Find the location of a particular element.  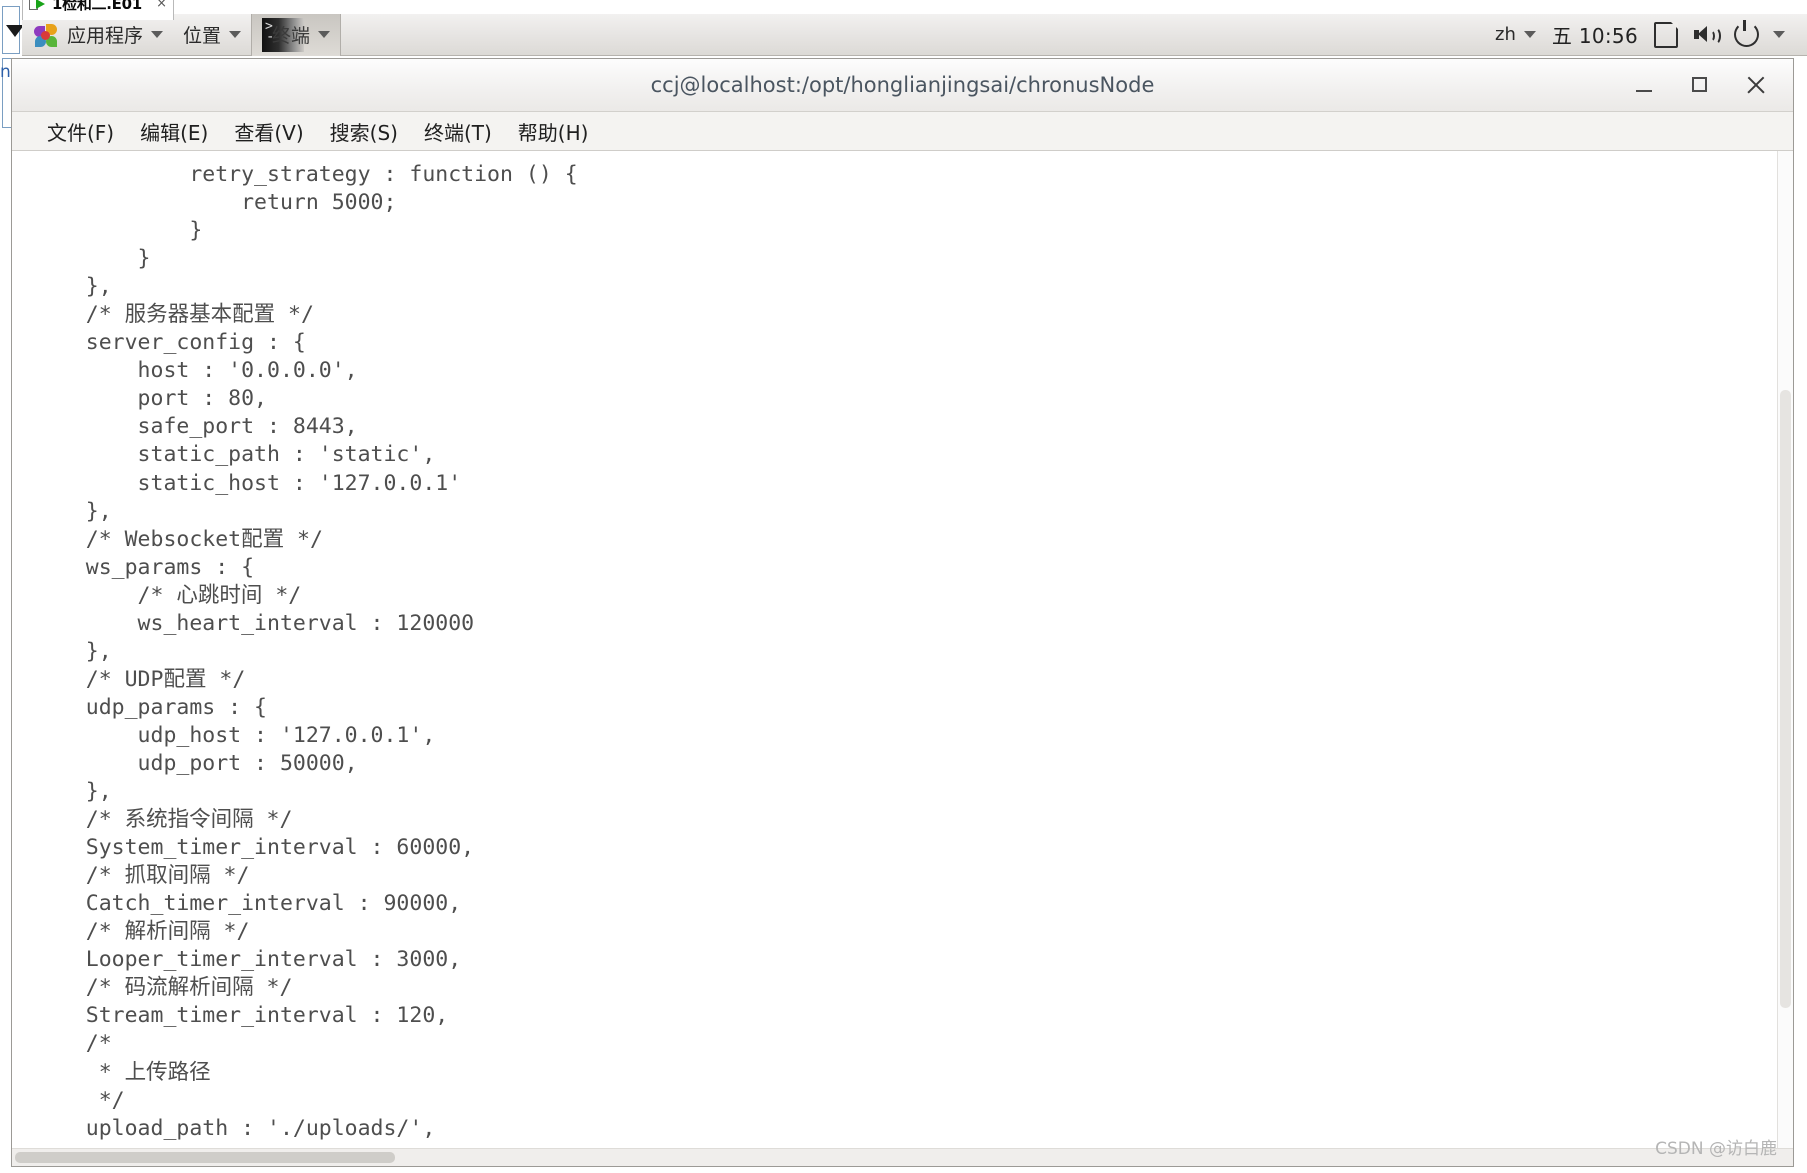

menu-edit: 编辑(E) is located at coordinates (174, 131).